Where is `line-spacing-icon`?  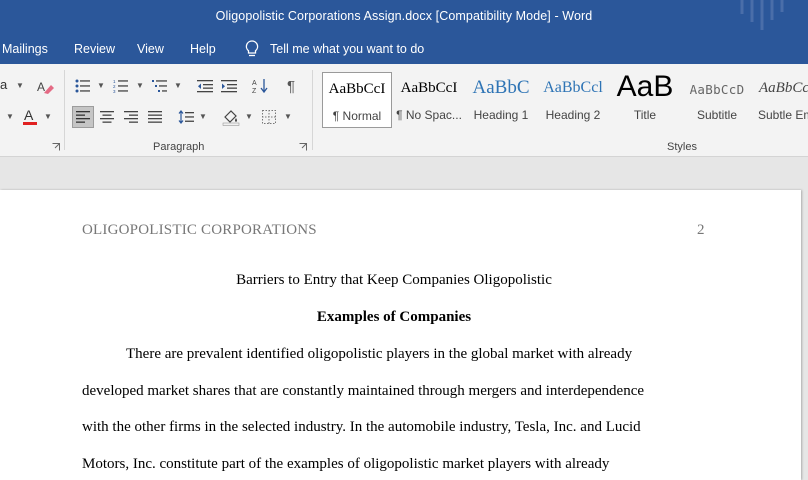 line-spacing-icon is located at coordinates (186, 117).